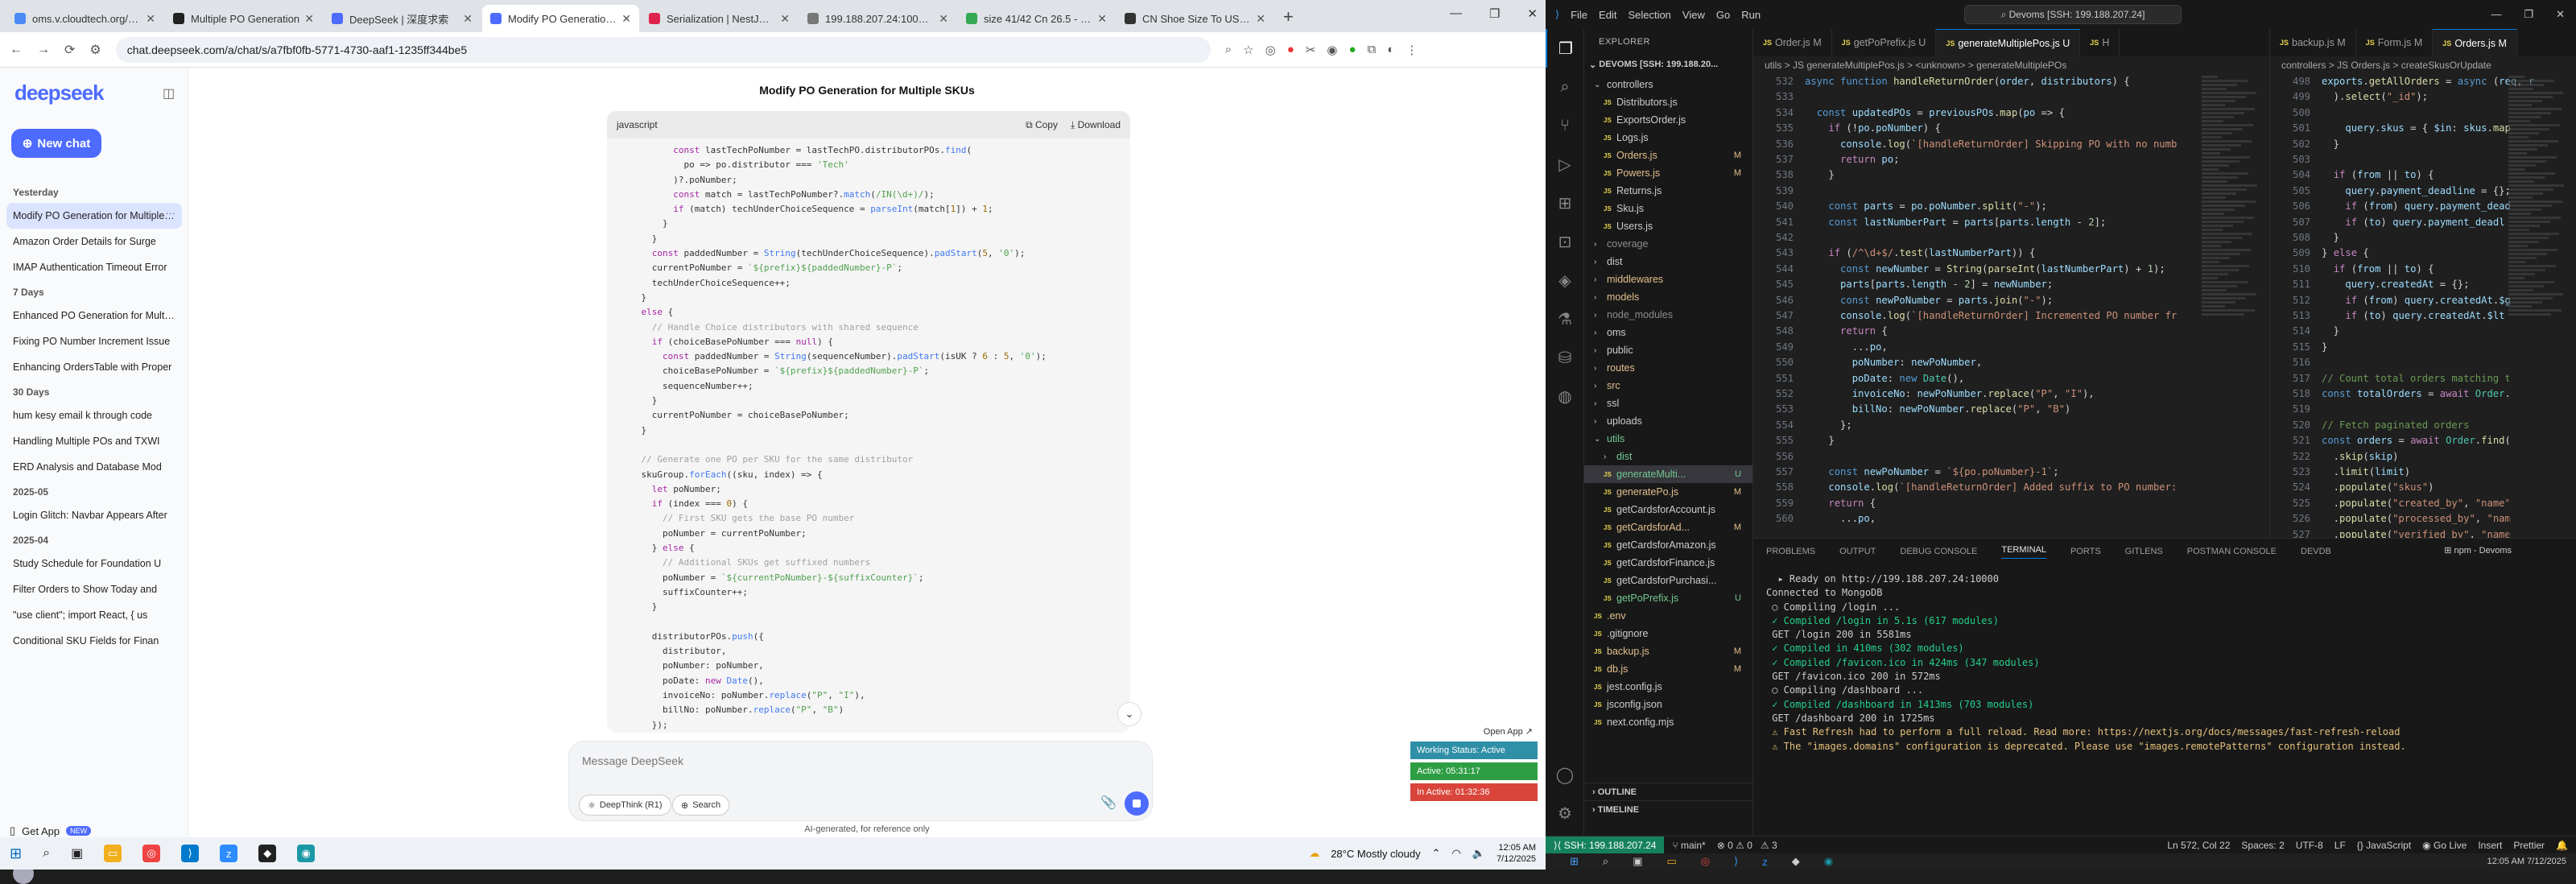  I want to click on tree-file: JS Users.js, so click(1668, 226).